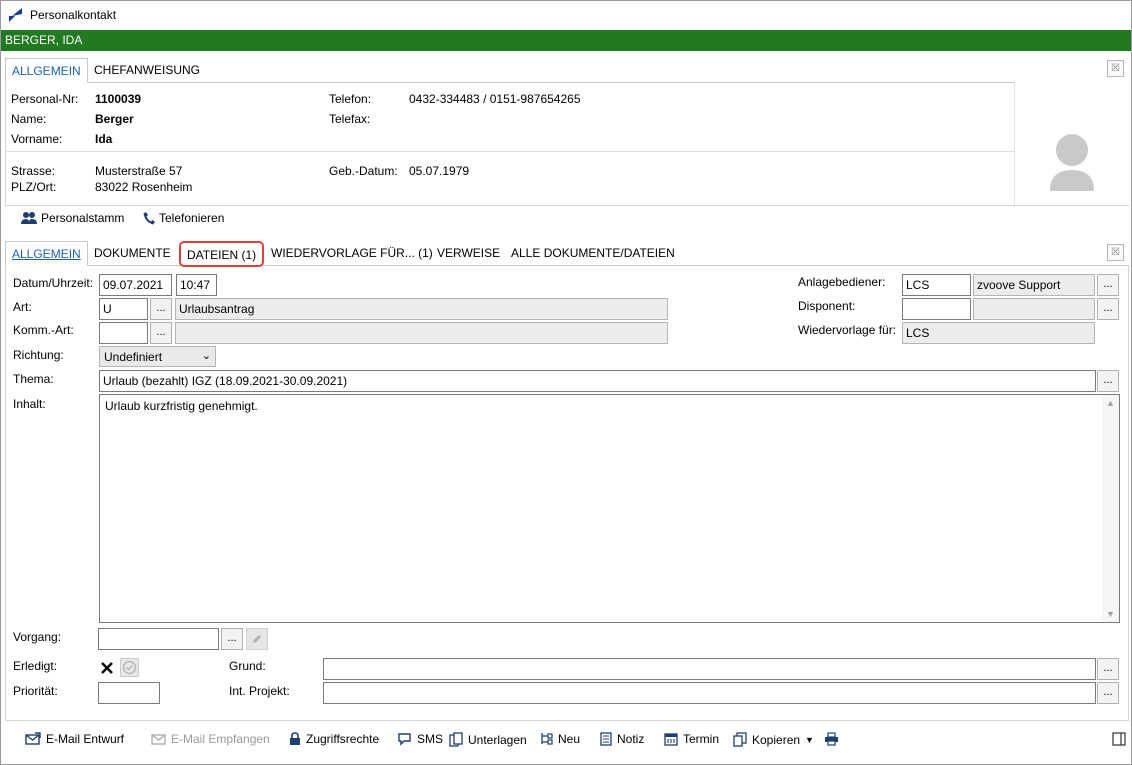  What do you see at coordinates (206, 356) in the screenshot?
I see `chevron-down-icon: ⌄` at bounding box center [206, 356].